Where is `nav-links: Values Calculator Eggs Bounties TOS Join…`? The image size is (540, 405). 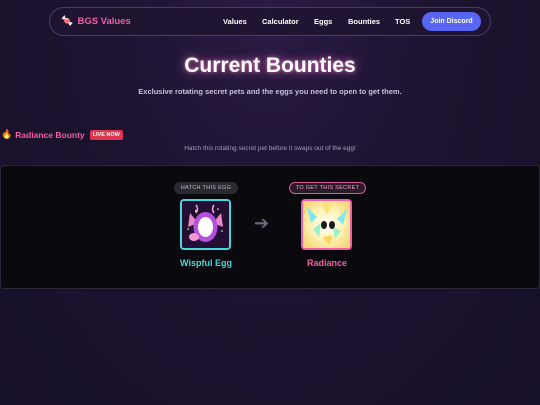 nav-links: Values Calculator Eggs Bounties TOS Join… is located at coordinates (270, 21).